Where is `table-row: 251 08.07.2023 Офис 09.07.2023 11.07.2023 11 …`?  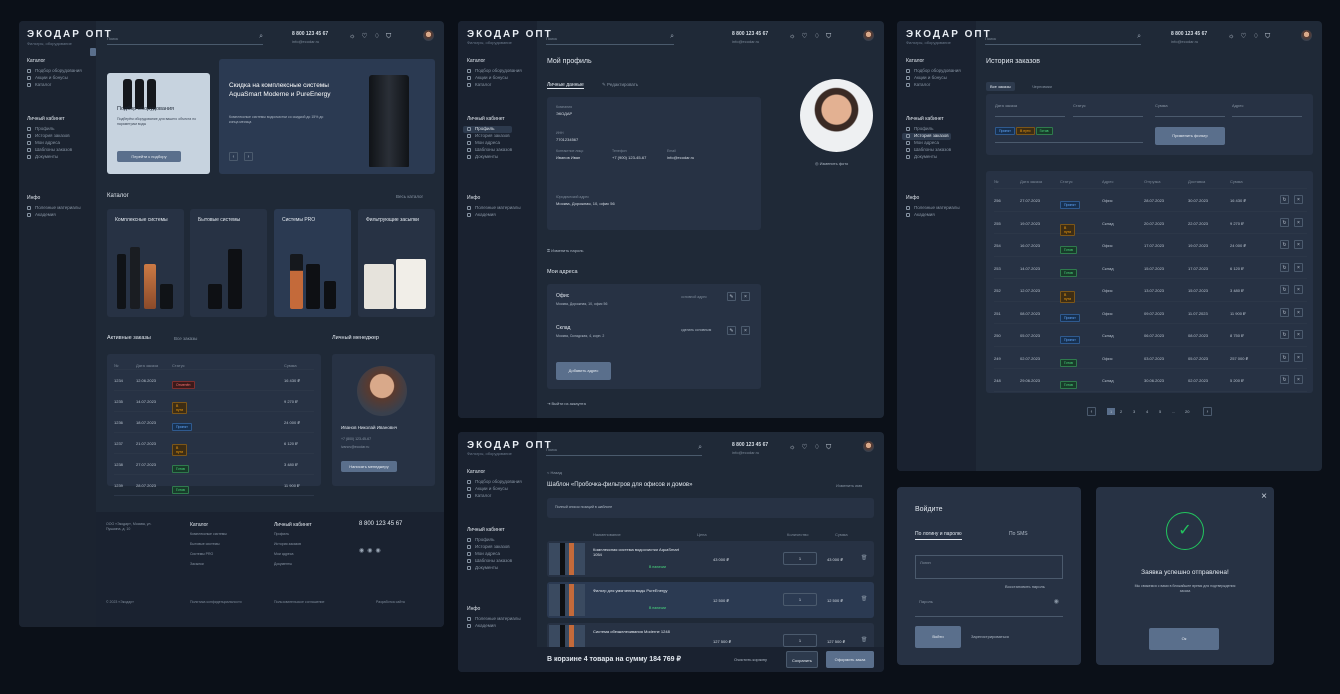
table-row: 251 08.07.2023 Офис 09.07.2023 11.07.2023 11 … is located at coordinates (1150, 313).